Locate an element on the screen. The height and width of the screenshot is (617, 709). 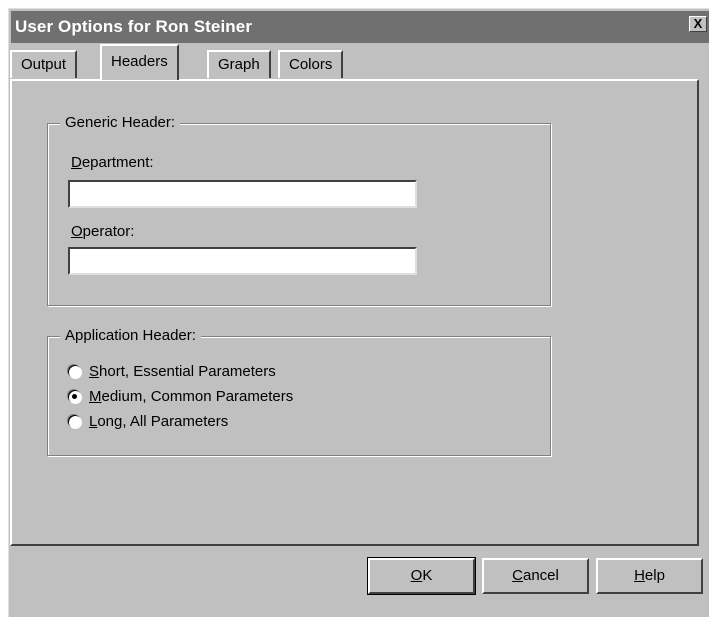
tab-graph: Graph is located at coordinates (239, 64).